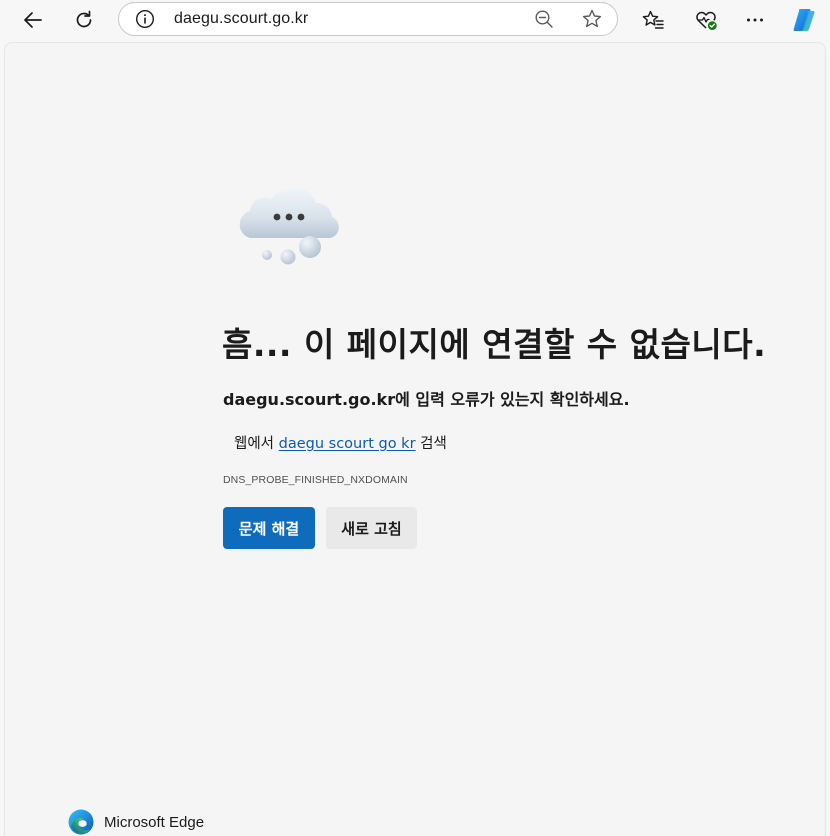  I want to click on info-icon, so click(145, 19).